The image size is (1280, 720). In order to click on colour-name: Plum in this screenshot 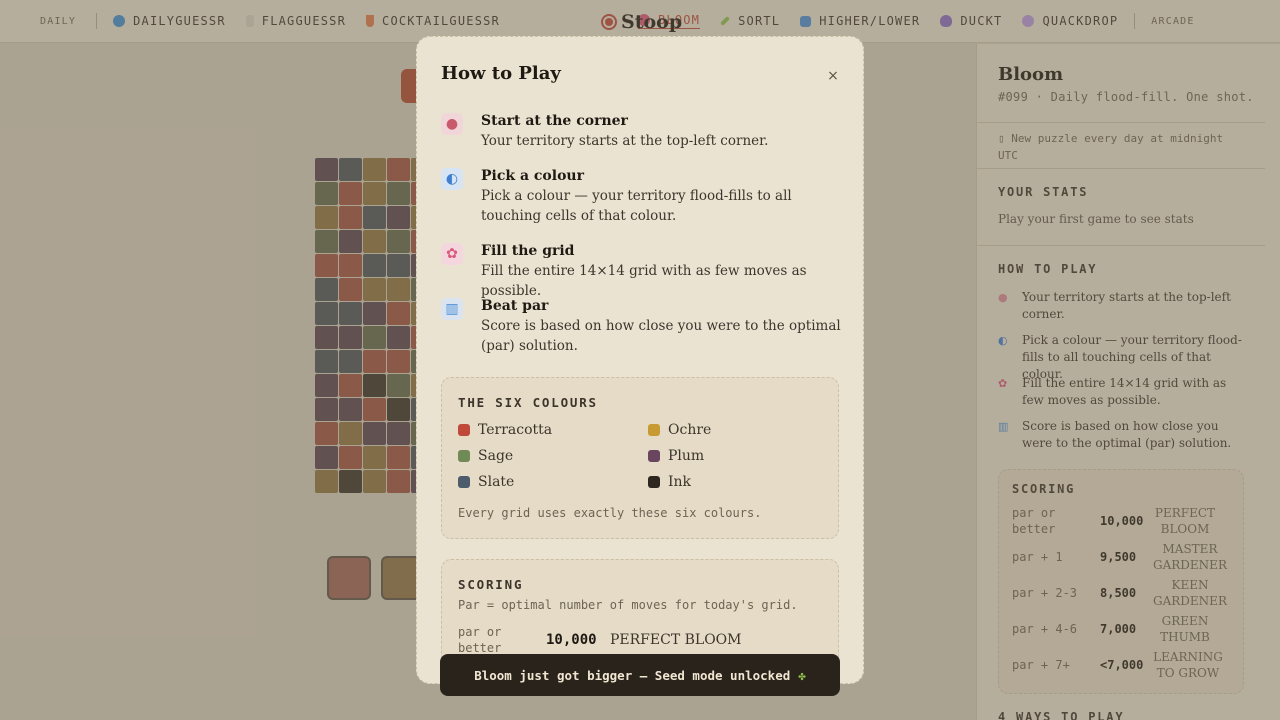, I will do `click(686, 456)`.